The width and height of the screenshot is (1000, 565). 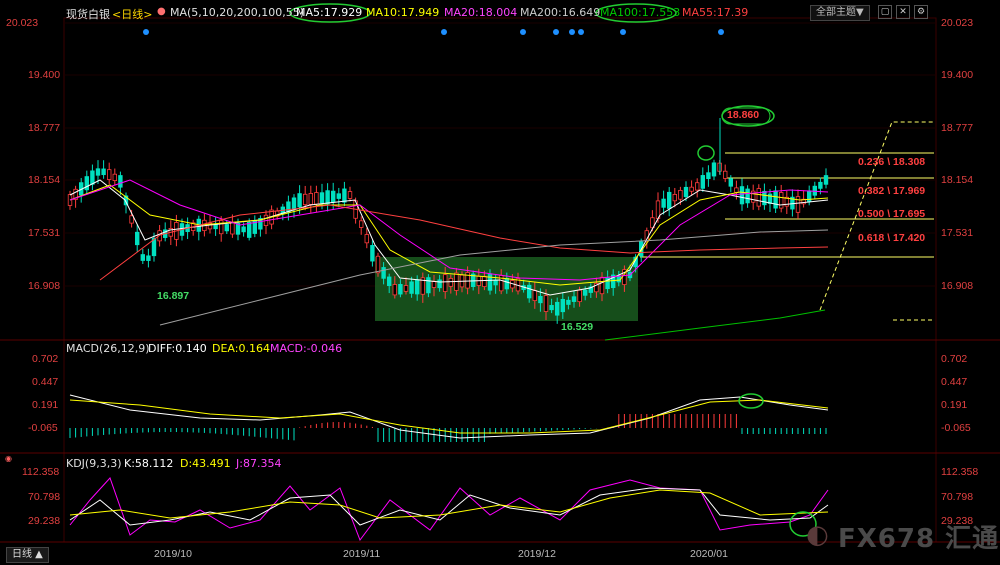 What do you see at coordinates (537, 554) in the screenshot?
I see `time-tick-3: 2019/12` at bounding box center [537, 554].